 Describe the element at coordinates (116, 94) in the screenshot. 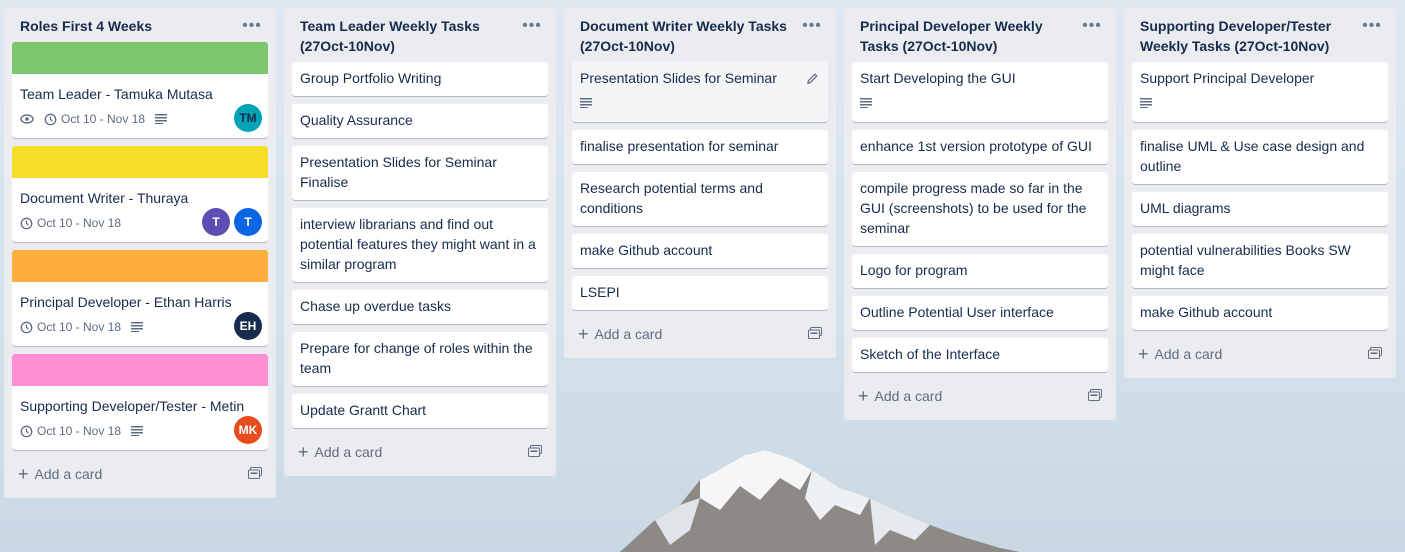

I see `card-title: Team Leader - Tamuka Mutasa` at that location.